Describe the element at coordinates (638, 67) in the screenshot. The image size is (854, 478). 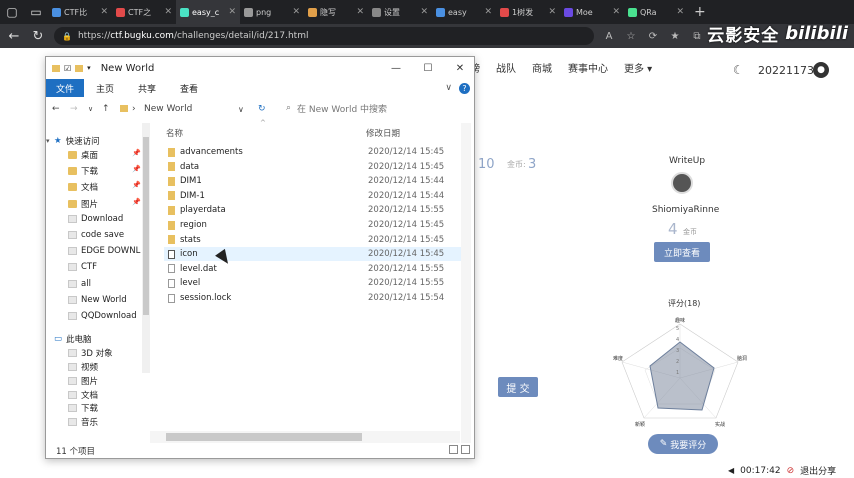
I see `site-nav-item: 更多 ▾` at that location.